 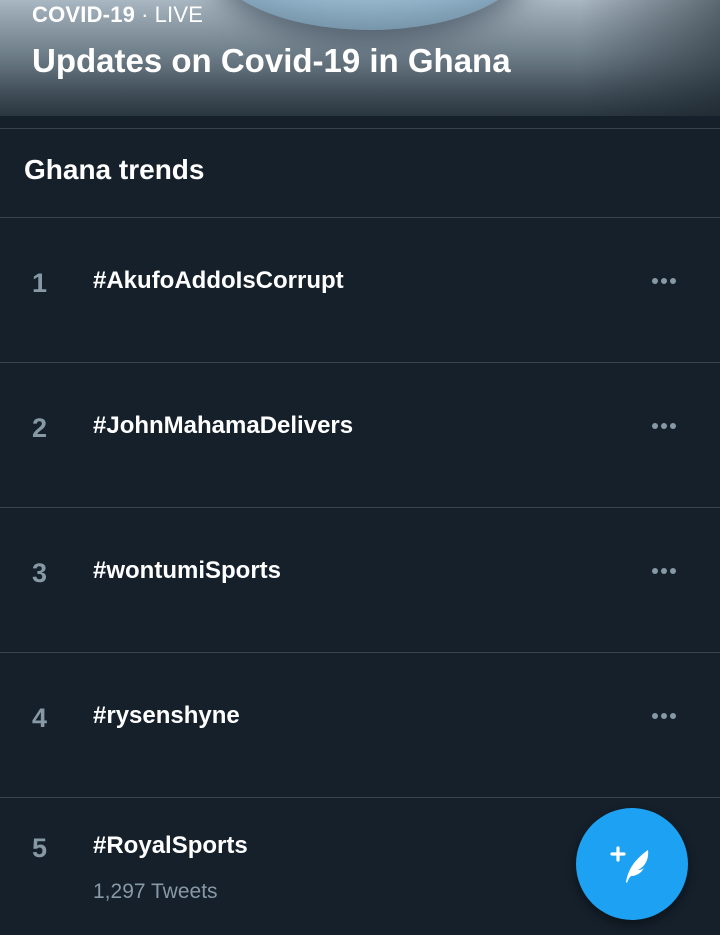 I want to click on trend-name: #rysenshyne, so click(x=166, y=715).